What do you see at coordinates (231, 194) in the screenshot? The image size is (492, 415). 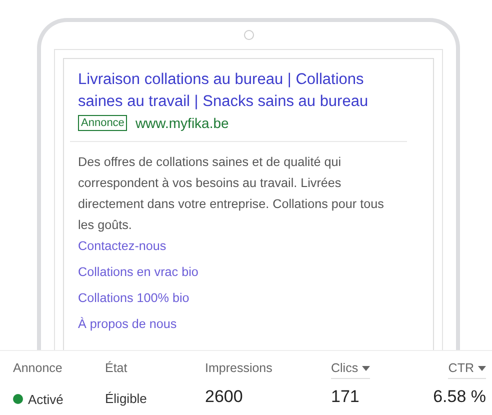 I see `ad-description: Des offres de collations saines et de qualité qui correspondent à vos besoins au travail. Livrées directement dans votre entreprise. Collations pour tous les goûts.` at bounding box center [231, 194].